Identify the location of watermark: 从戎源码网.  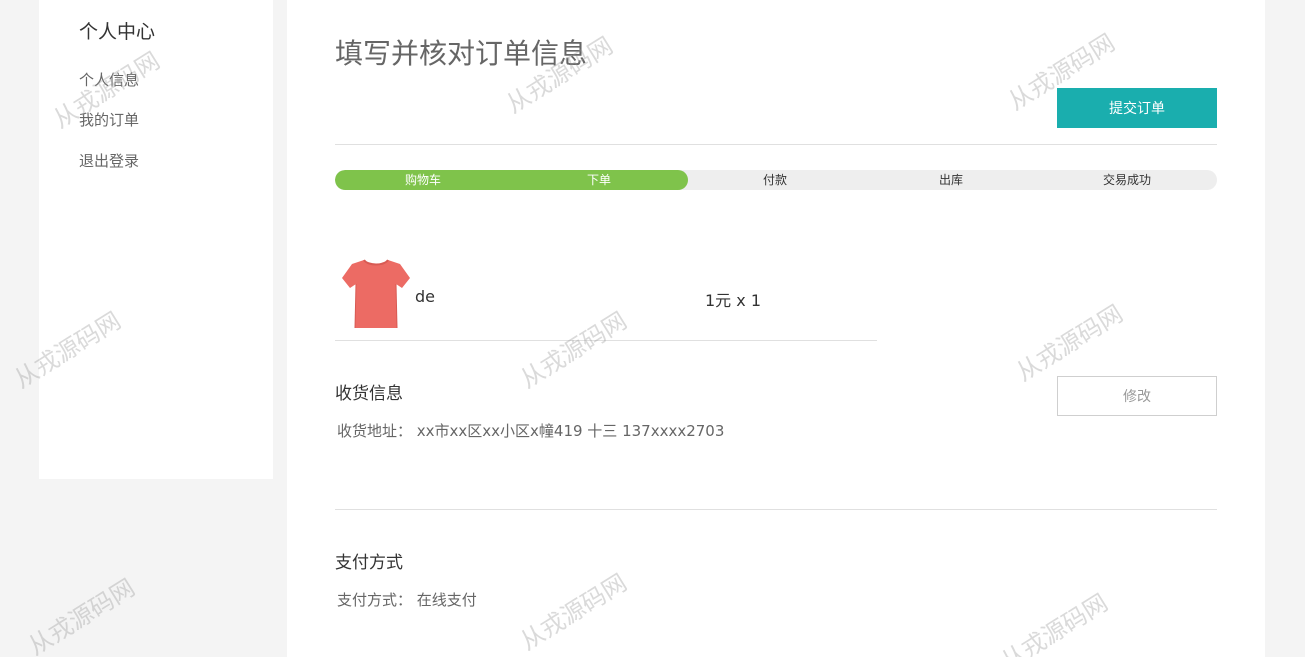
(81, 615).